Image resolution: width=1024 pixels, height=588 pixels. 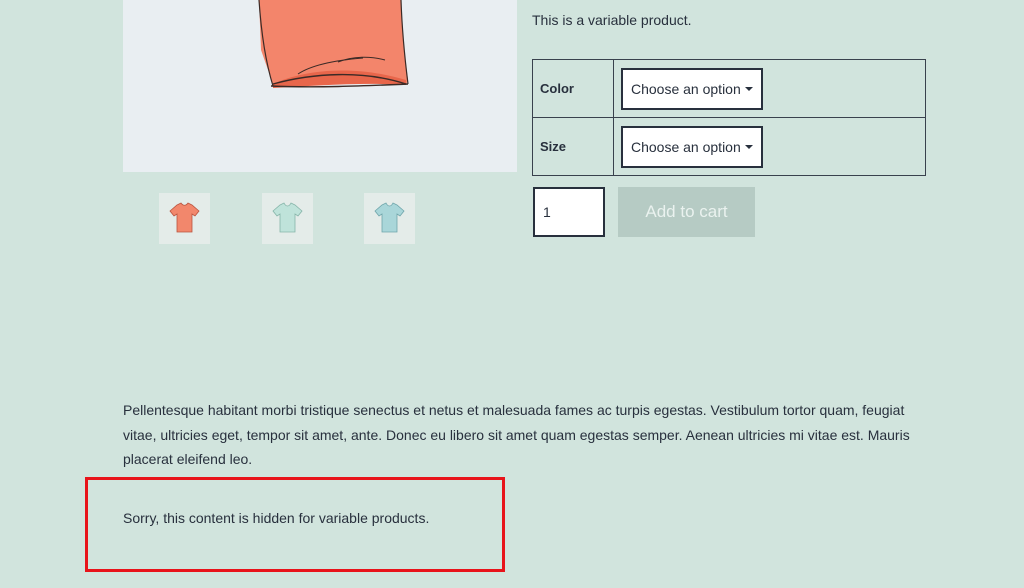 I want to click on product-short-description: This is a variable product., so click(x=612, y=20).